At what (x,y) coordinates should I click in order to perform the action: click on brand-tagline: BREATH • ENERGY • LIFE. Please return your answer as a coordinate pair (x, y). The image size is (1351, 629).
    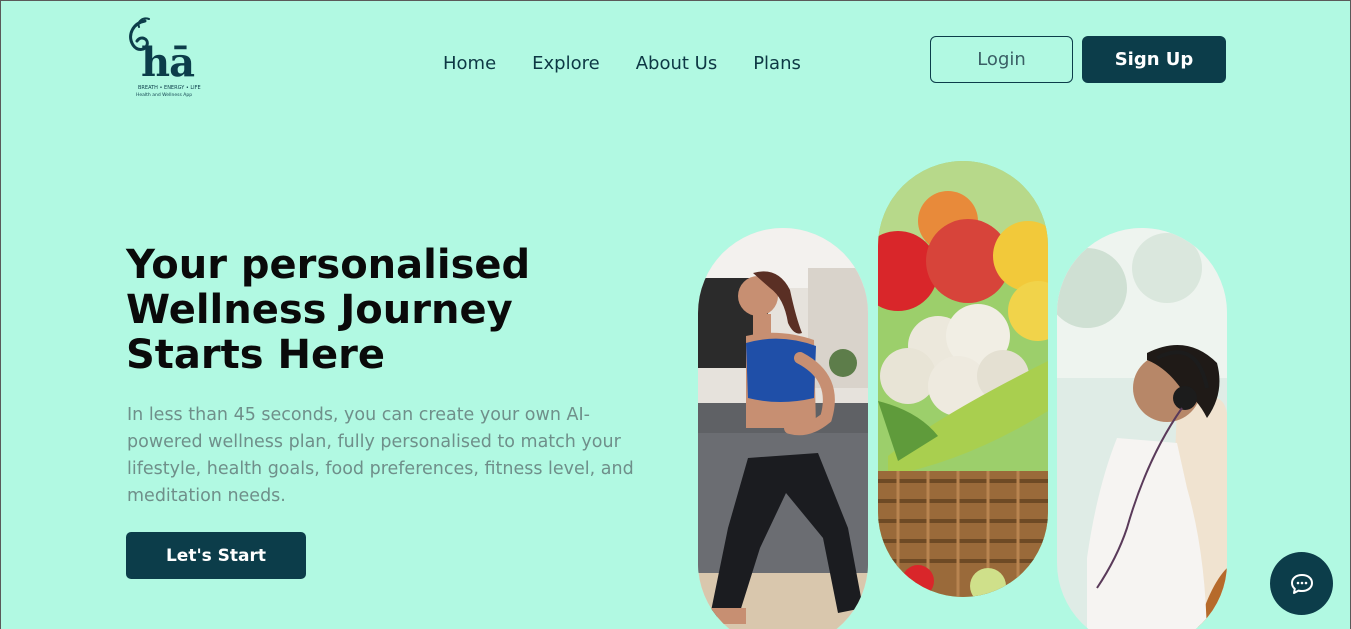
    Looking at the image, I should click on (169, 88).